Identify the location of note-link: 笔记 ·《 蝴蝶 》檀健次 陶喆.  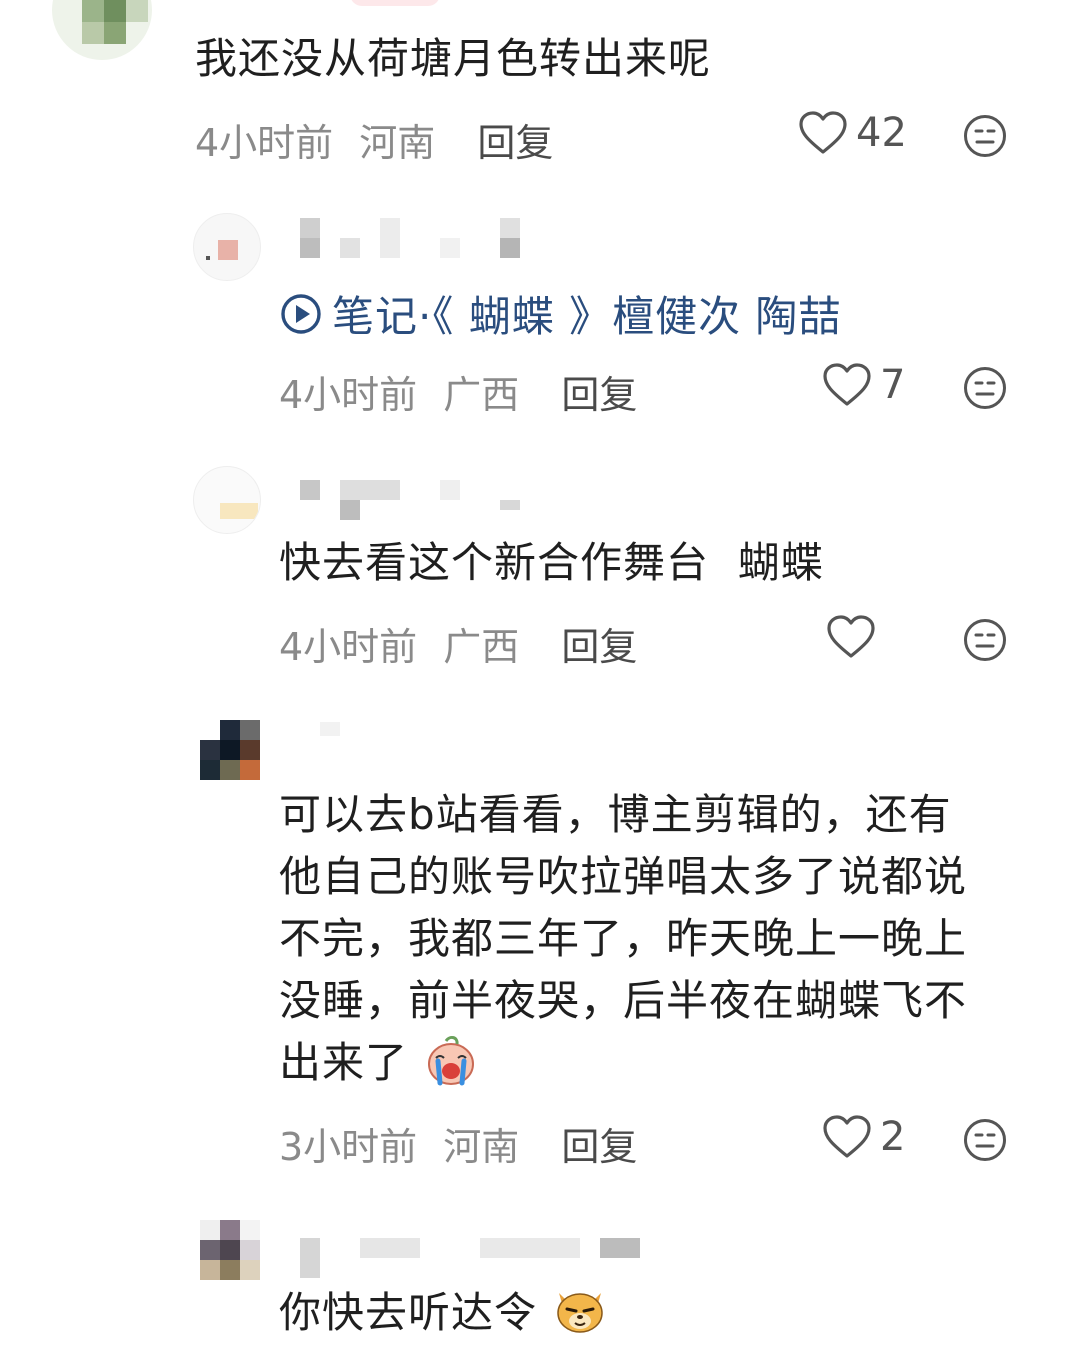
(560, 313).